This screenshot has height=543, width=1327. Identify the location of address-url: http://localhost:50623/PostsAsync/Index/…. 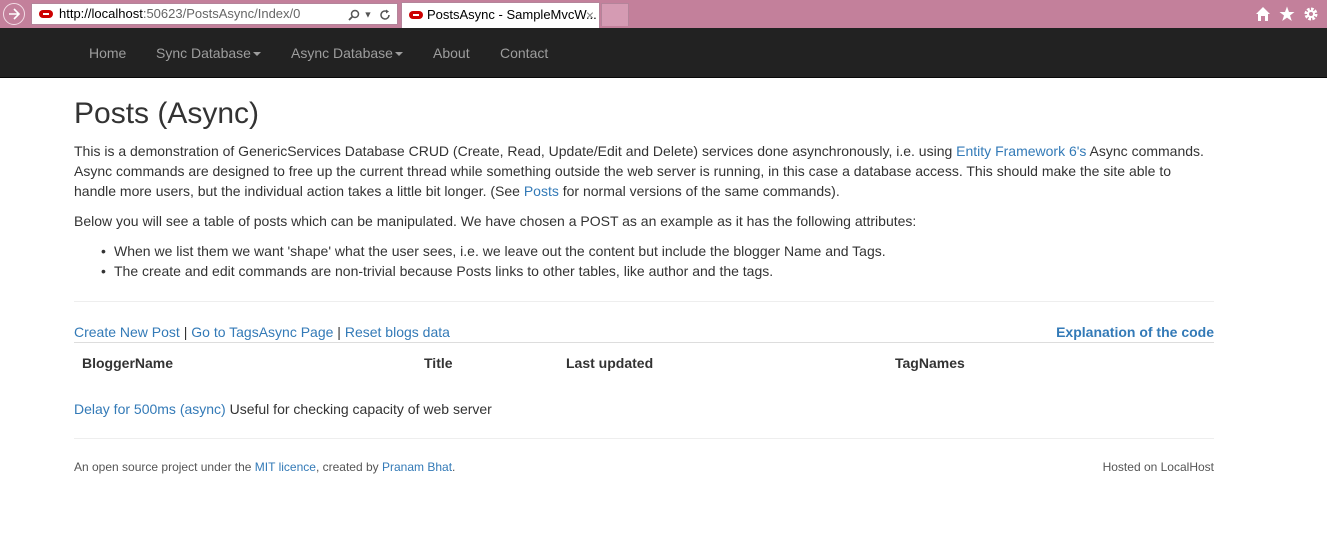
(180, 13).